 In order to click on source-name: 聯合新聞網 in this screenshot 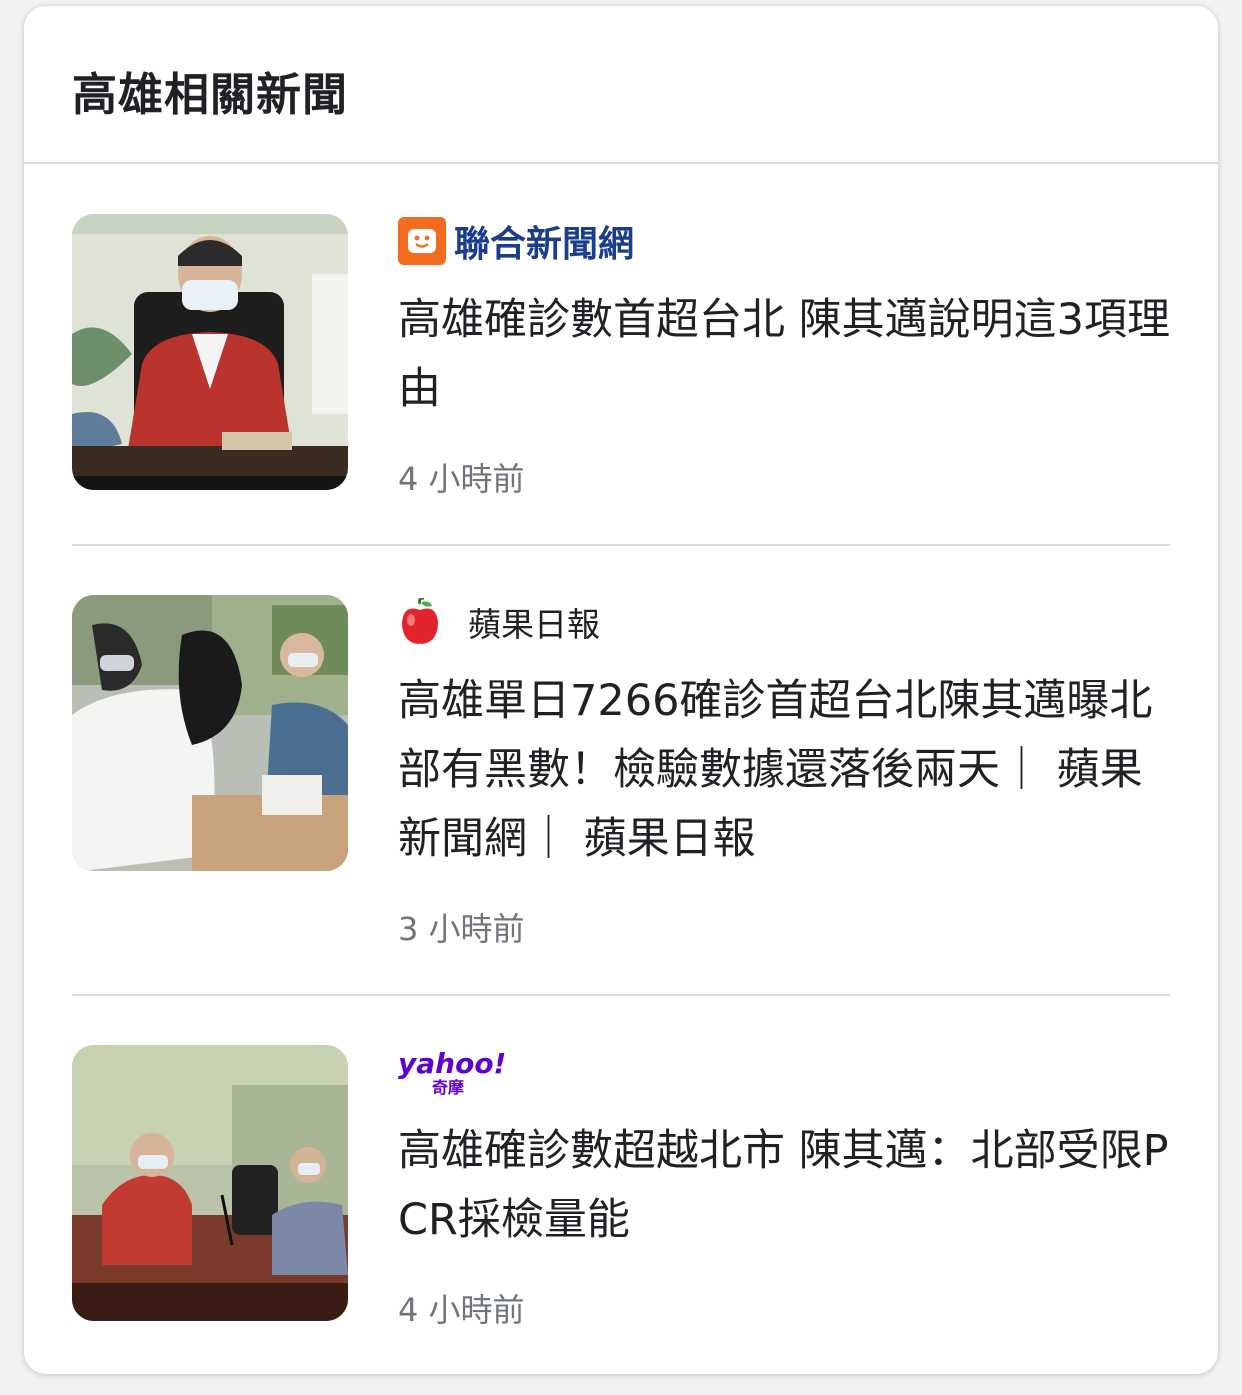, I will do `click(544, 244)`.